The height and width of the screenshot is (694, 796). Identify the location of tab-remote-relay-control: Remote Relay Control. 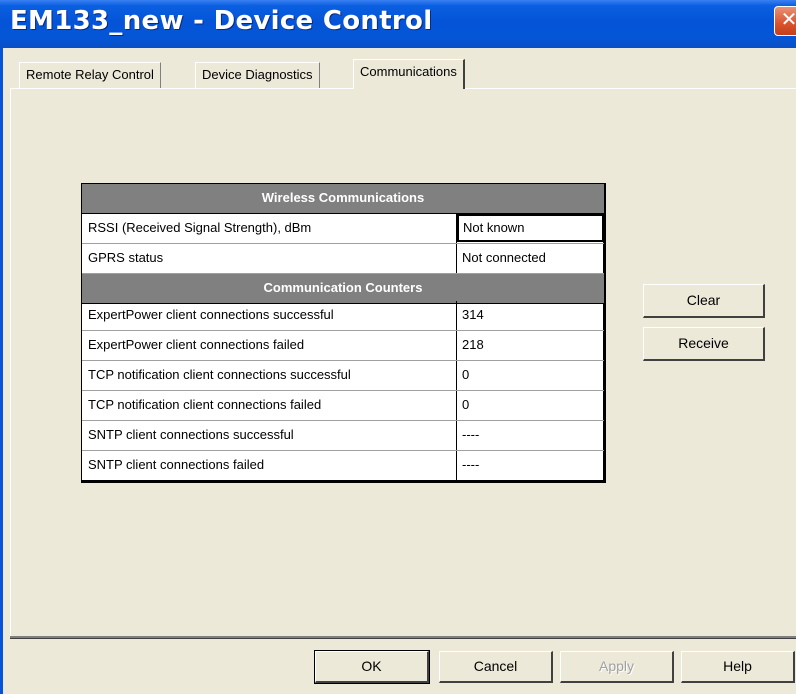
(90, 75).